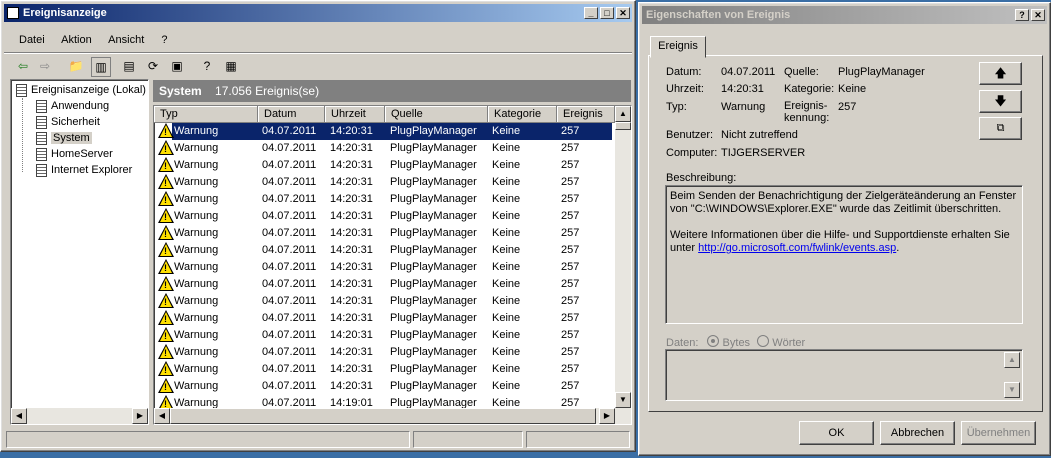 The height and width of the screenshot is (458, 1051). Describe the element at coordinates (76, 66) in the screenshot. I see `up-folder-icon: 📁` at that location.